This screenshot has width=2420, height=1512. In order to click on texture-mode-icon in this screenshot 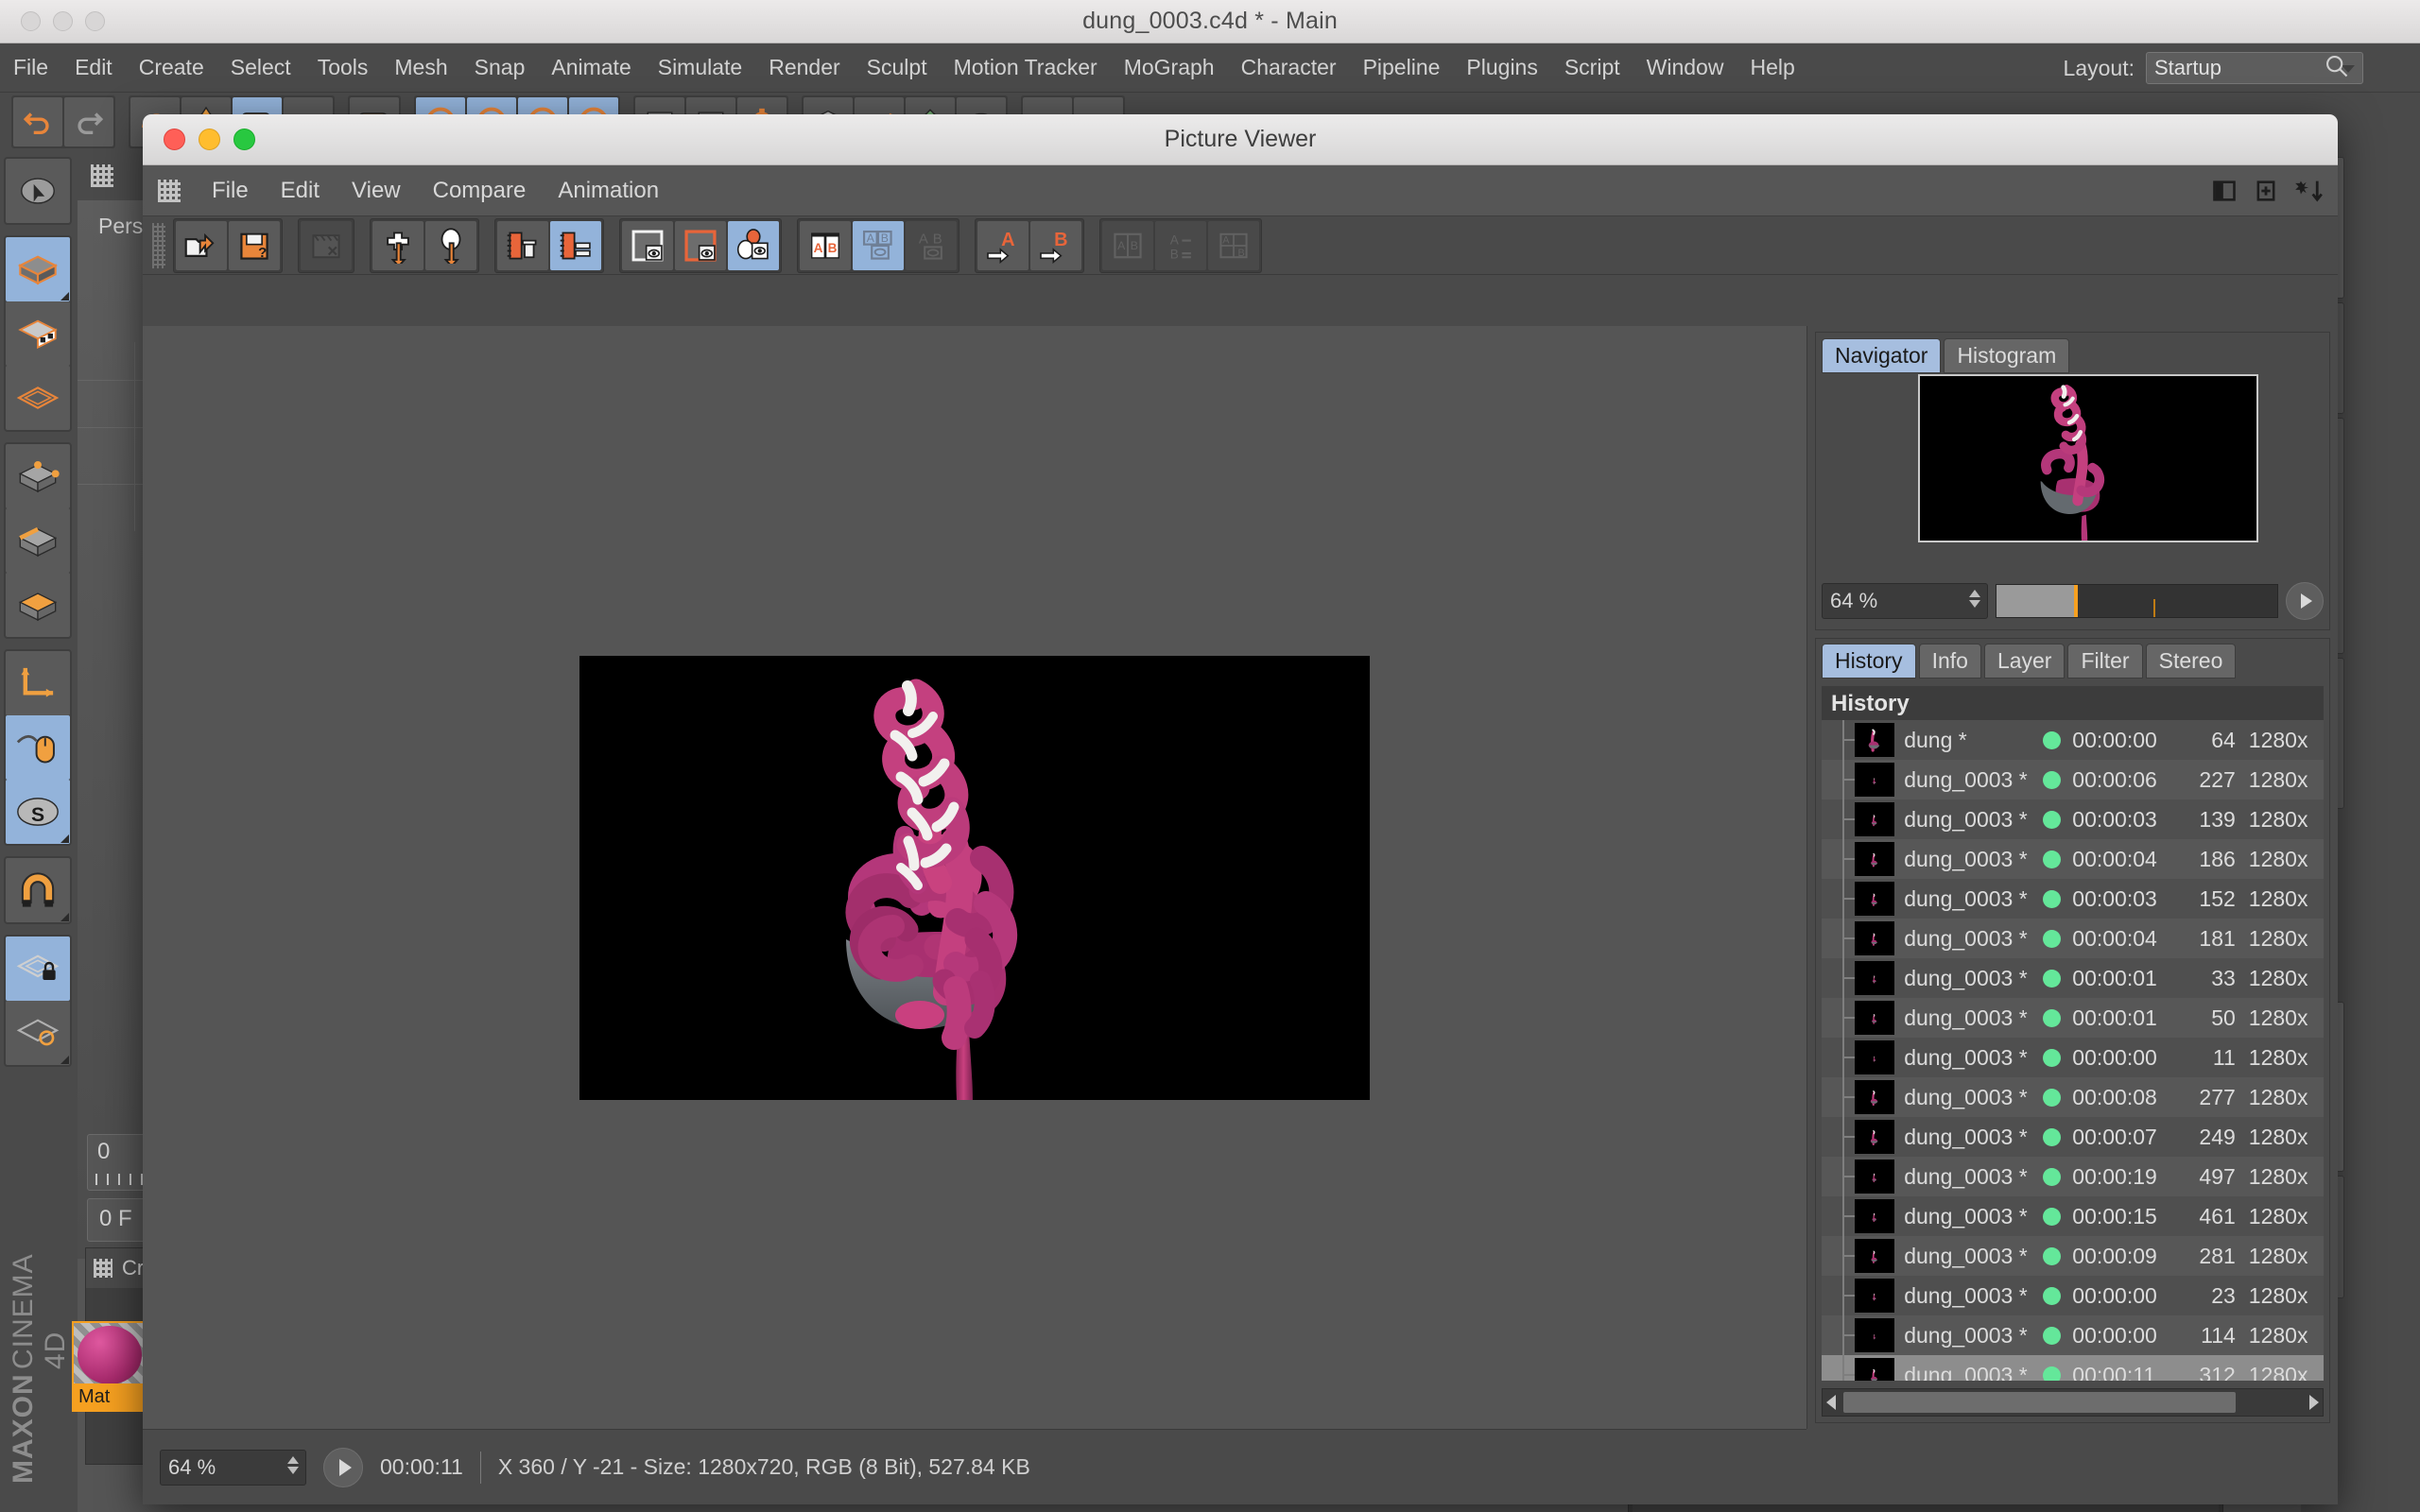, I will do `click(38, 333)`.